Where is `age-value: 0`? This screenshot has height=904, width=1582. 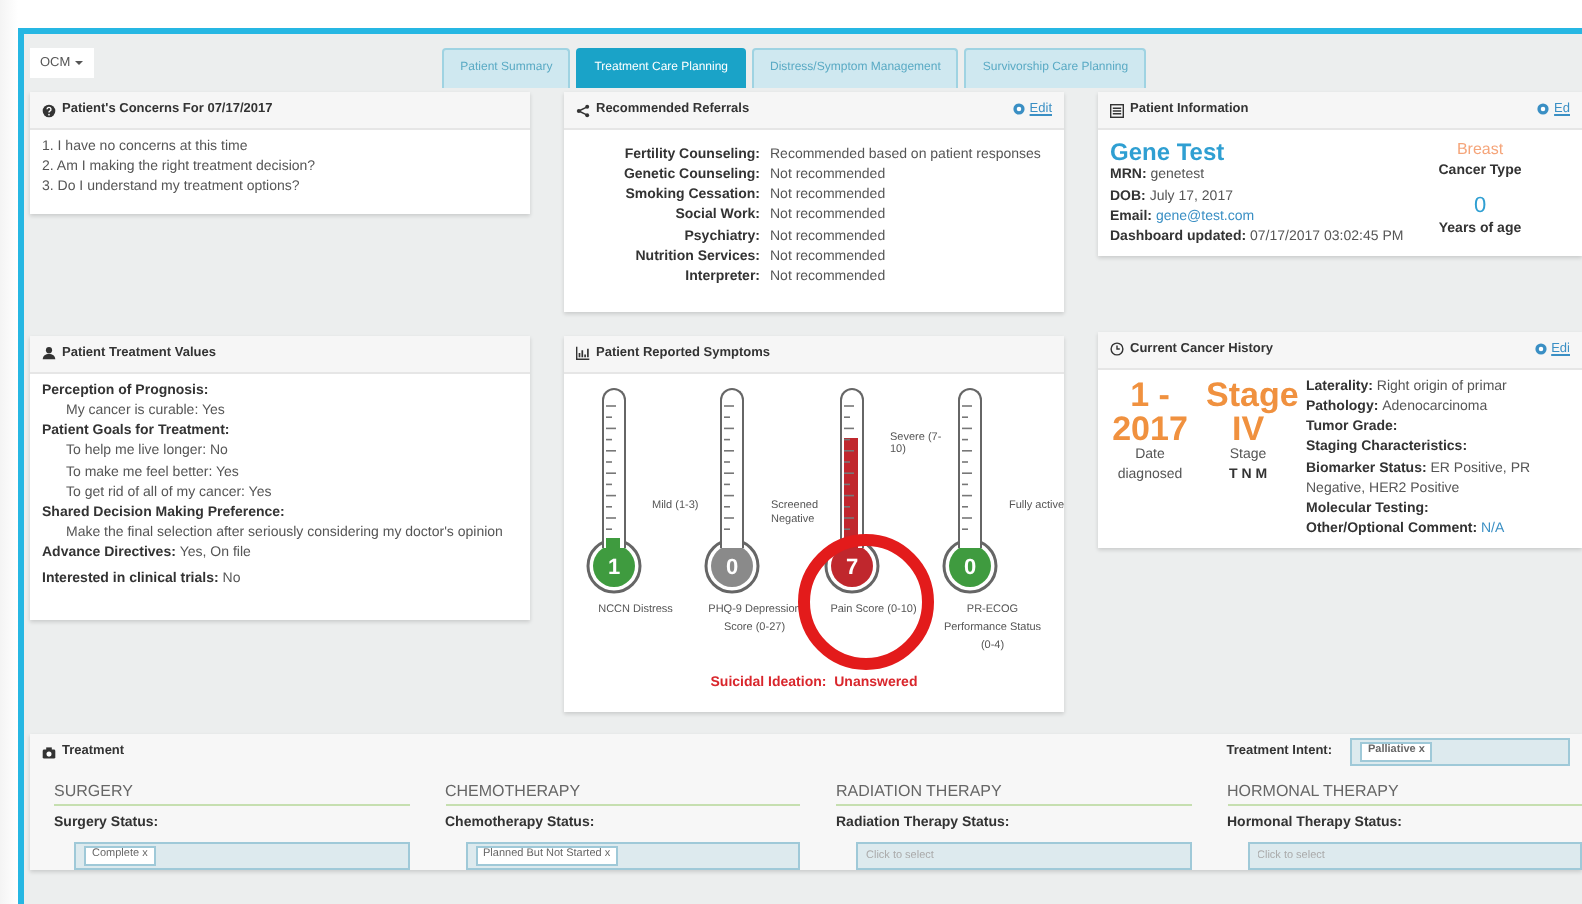
age-value: 0 is located at coordinates (1480, 206).